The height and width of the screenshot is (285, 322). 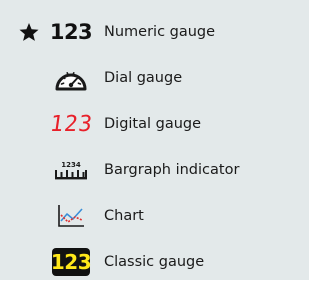 I want to click on menu-item-label: Bargraph indicator, so click(x=172, y=170).